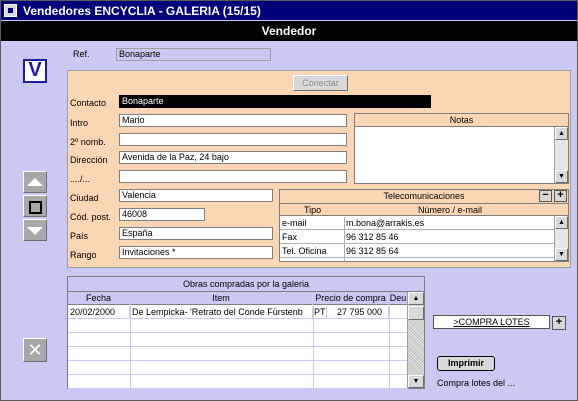  What do you see at coordinates (290, 237) in the screenshot?
I see `telecom-tipo: Fax` at bounding box center [290, 237].